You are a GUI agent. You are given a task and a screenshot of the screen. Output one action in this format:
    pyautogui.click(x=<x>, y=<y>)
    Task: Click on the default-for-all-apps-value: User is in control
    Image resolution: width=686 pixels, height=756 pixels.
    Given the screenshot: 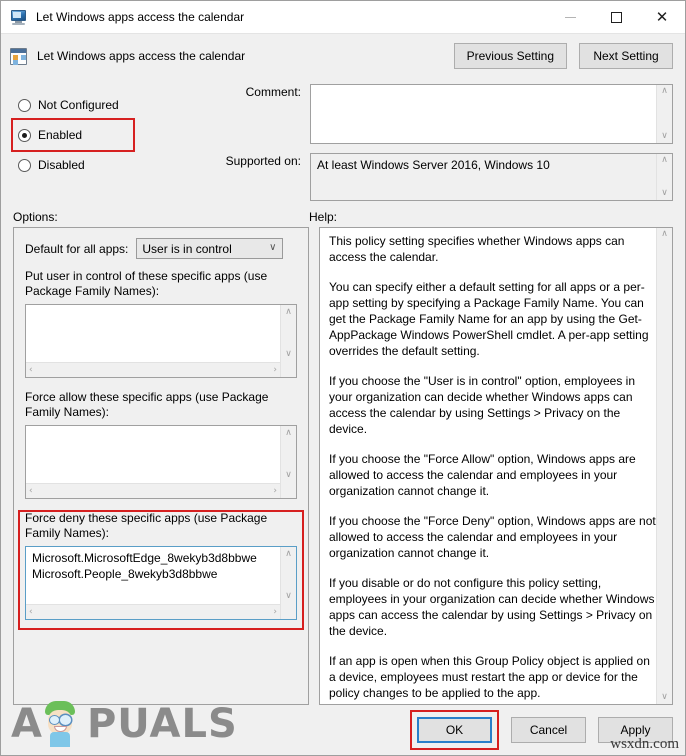 What is the action you would take?
    pyautogui.click(x=187, y=248)
    